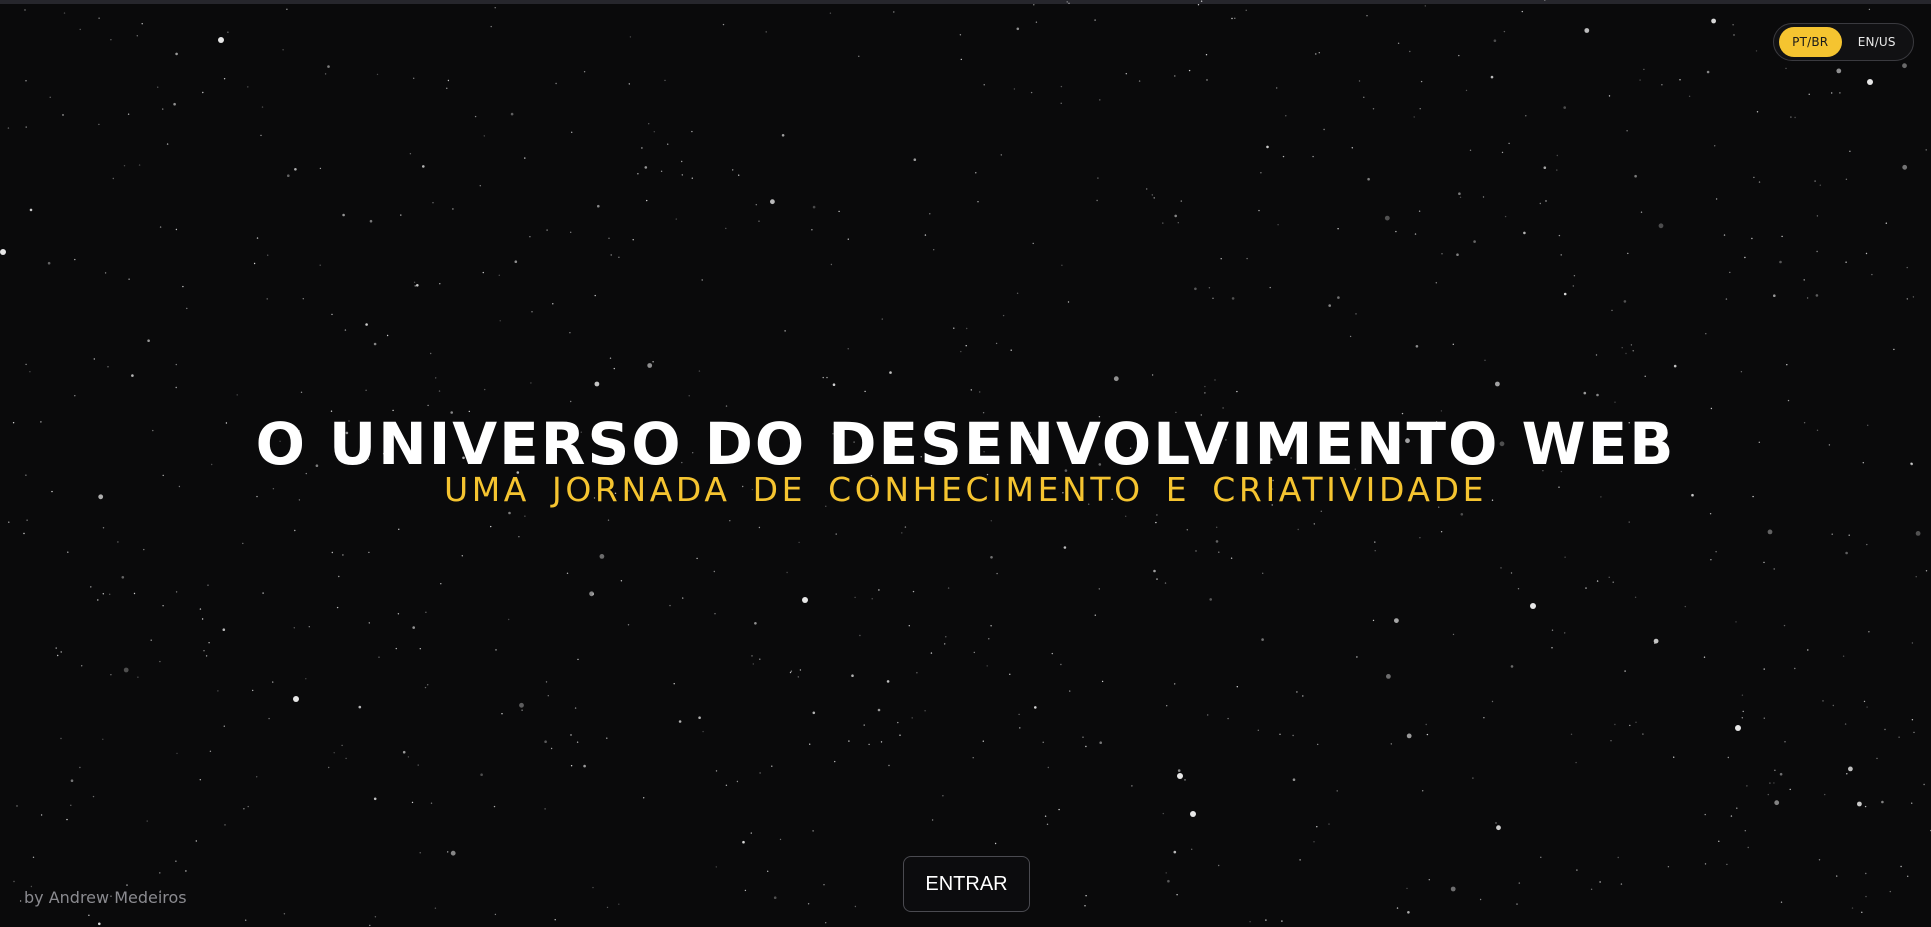  I want to click on enter-button: ENTRAR, so click(966, 884).